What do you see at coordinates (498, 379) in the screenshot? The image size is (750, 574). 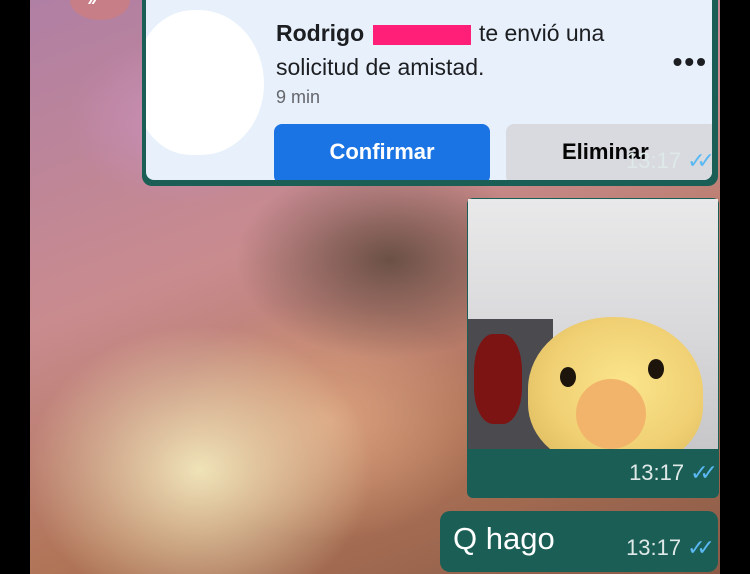 I see `photo-red-flower` at bounding box center [498, 379].